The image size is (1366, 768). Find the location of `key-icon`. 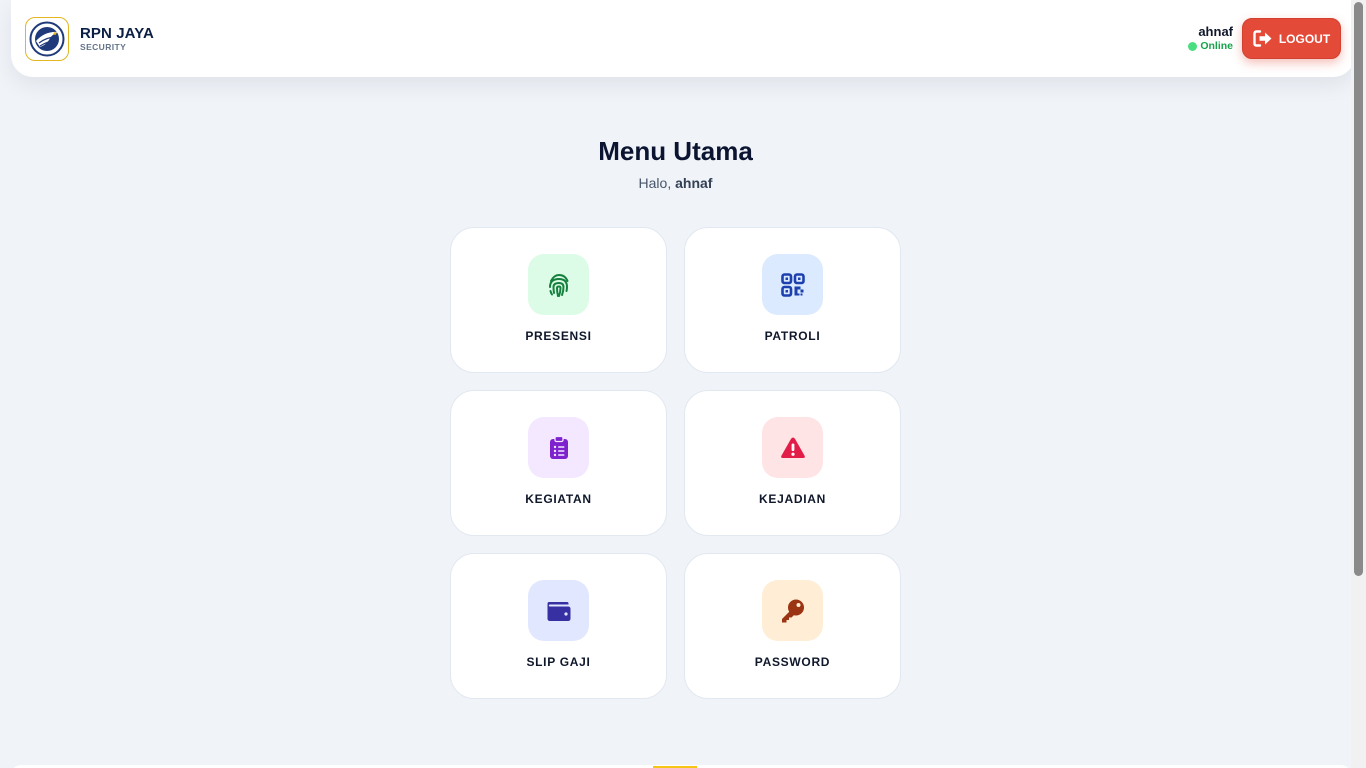

key-icon is located at coordinates (792, 610).